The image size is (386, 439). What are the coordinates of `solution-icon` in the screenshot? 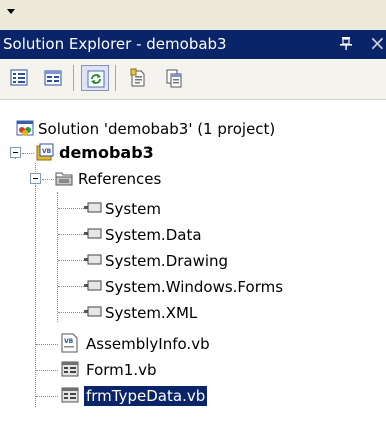 It's located at (25, 128).